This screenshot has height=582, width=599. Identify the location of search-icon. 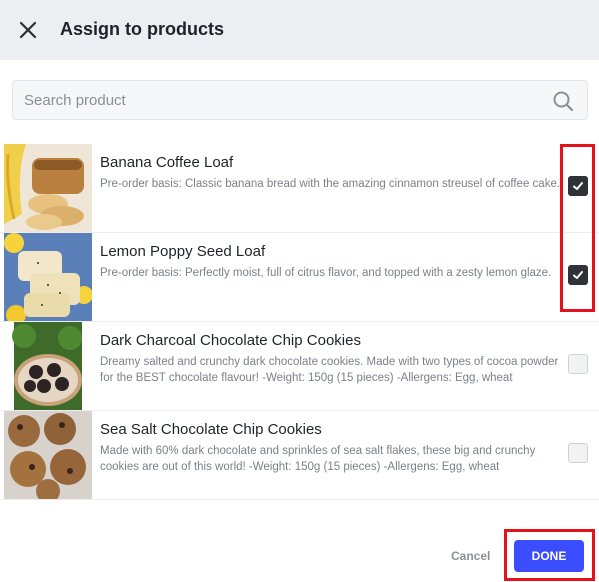
(563, 101).